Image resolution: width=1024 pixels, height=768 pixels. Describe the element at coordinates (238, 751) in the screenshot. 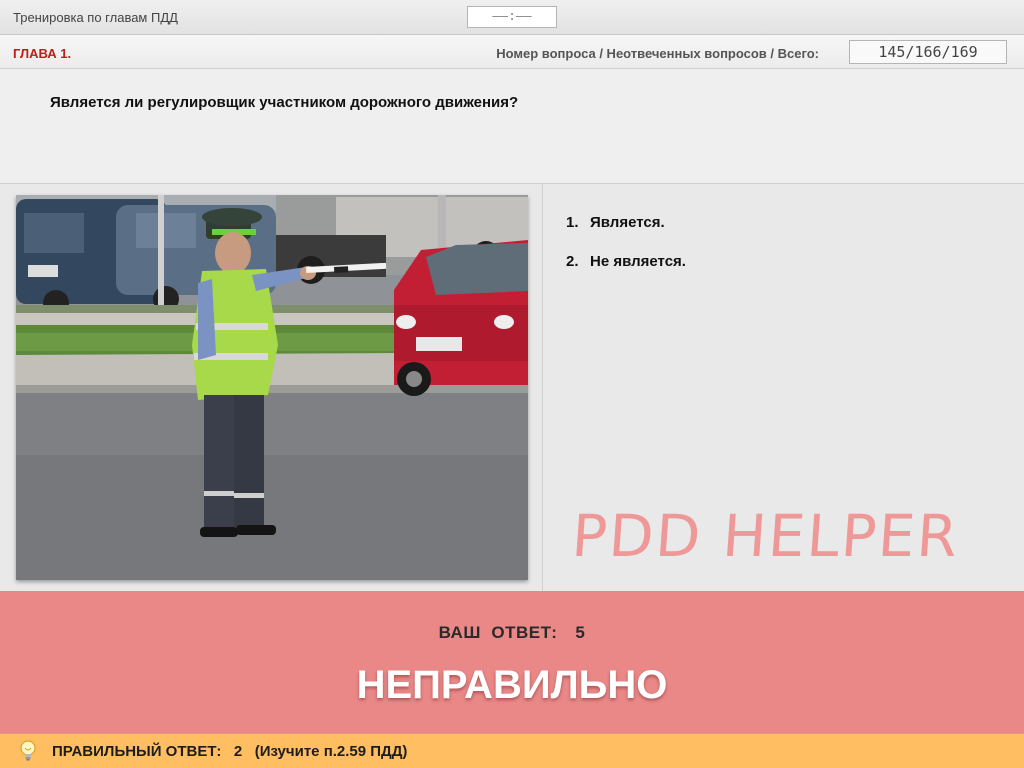

I see `correct-answer-value: 2` at that location.